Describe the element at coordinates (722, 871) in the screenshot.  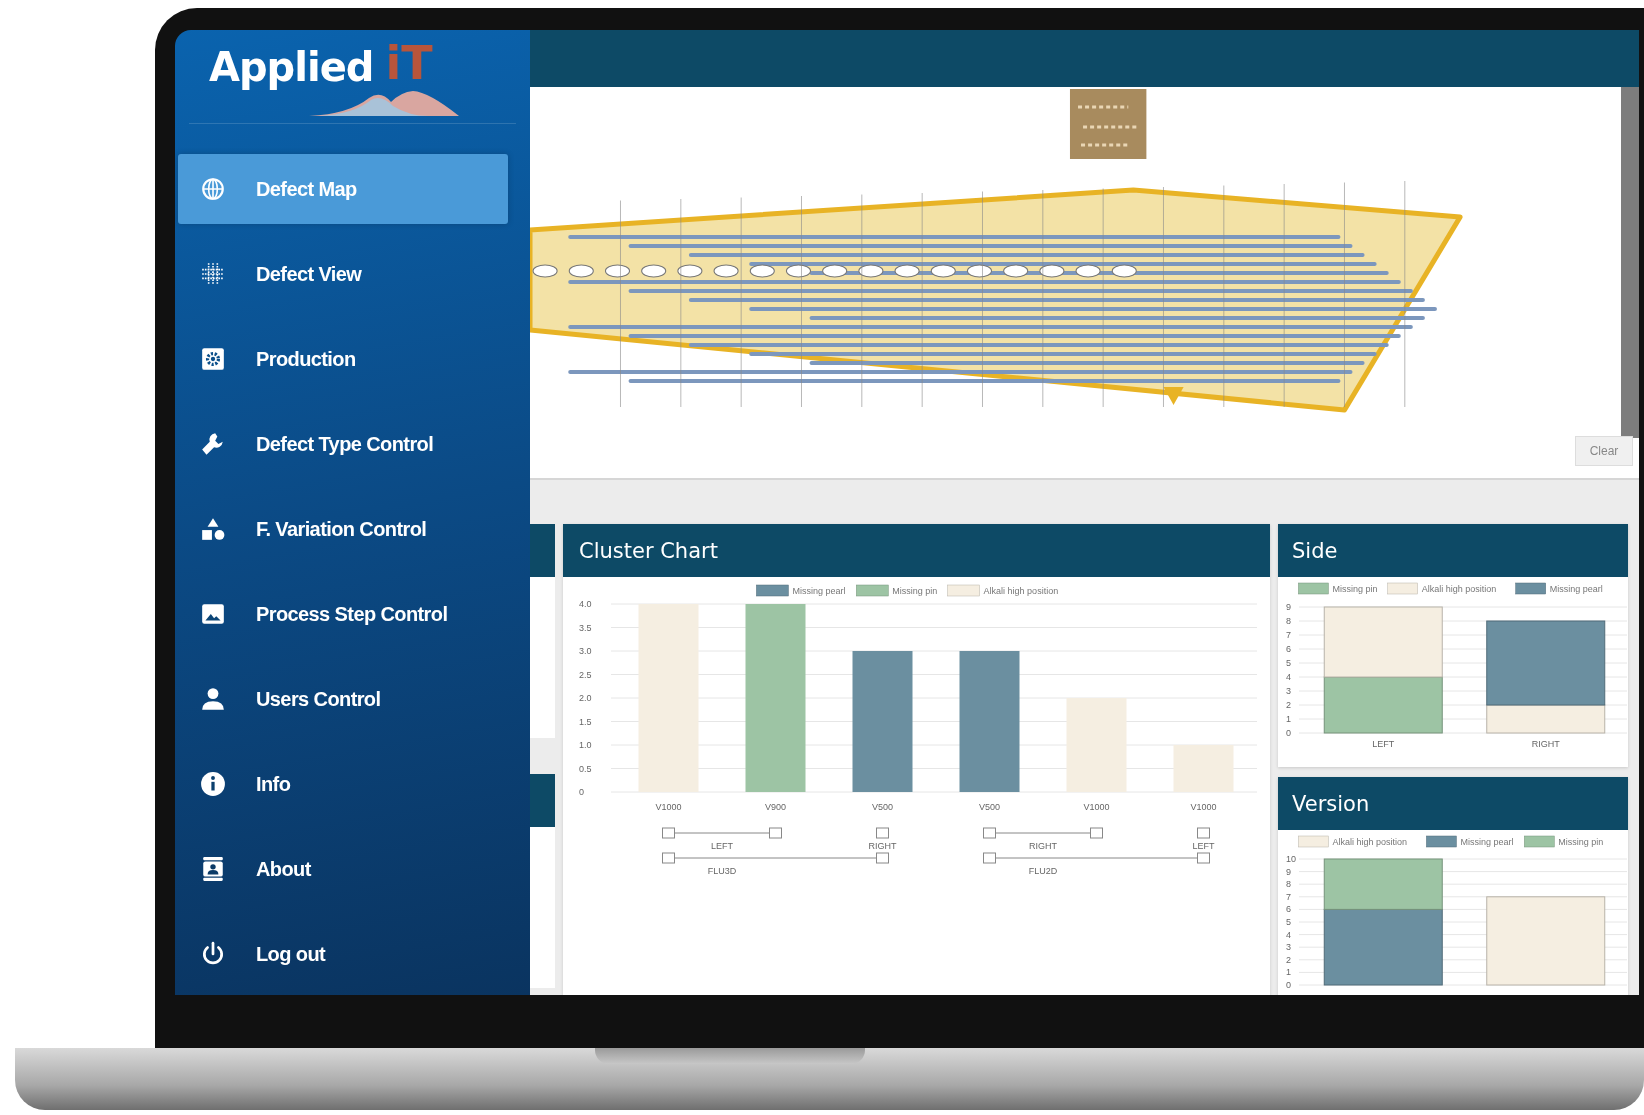
I see `axis-group-label: FLU3D` at that location.